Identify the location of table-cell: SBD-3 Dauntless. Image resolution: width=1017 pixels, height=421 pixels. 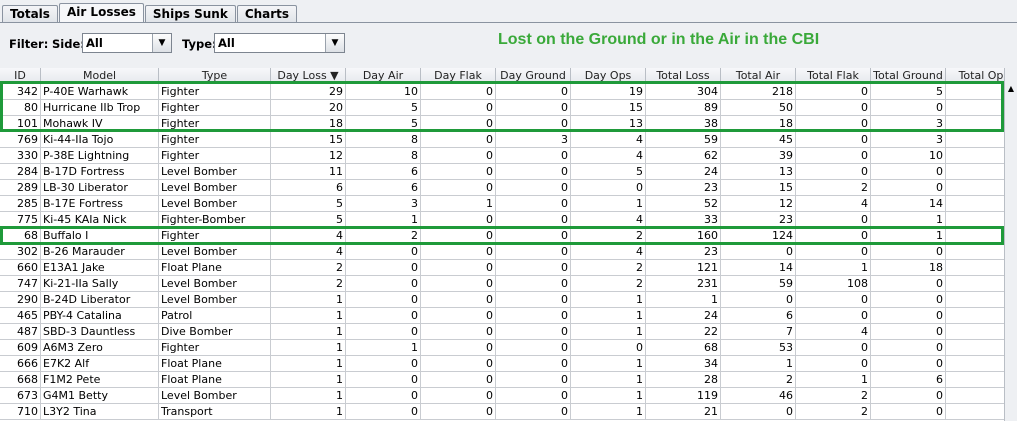
(100, 332).